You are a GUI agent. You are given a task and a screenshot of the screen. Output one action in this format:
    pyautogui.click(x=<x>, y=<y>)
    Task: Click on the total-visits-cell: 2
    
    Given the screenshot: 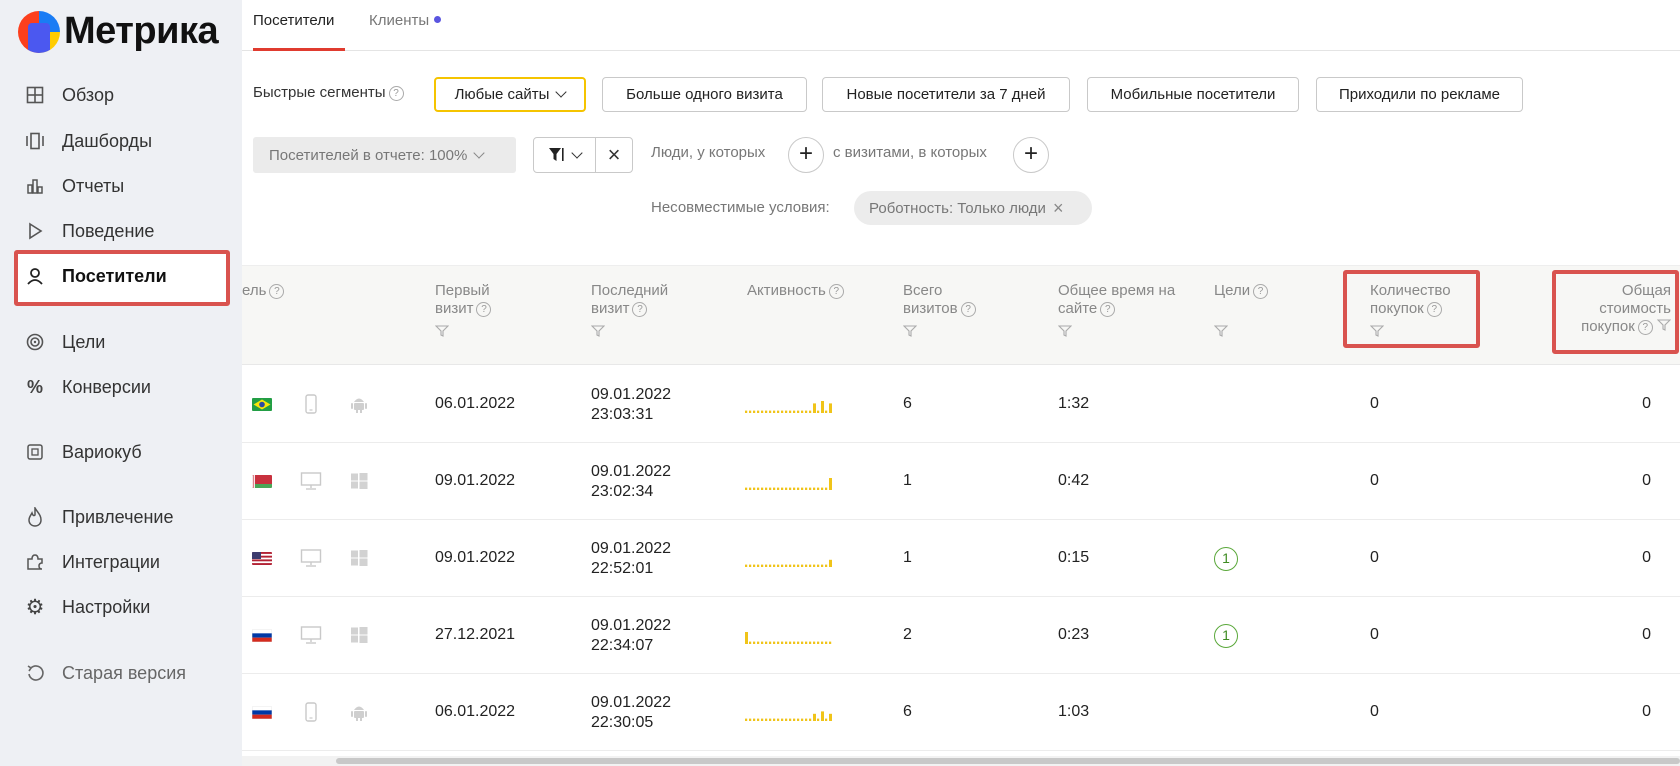 What is the action you would take?
    pyautogui.click(x=907, y=634)
    